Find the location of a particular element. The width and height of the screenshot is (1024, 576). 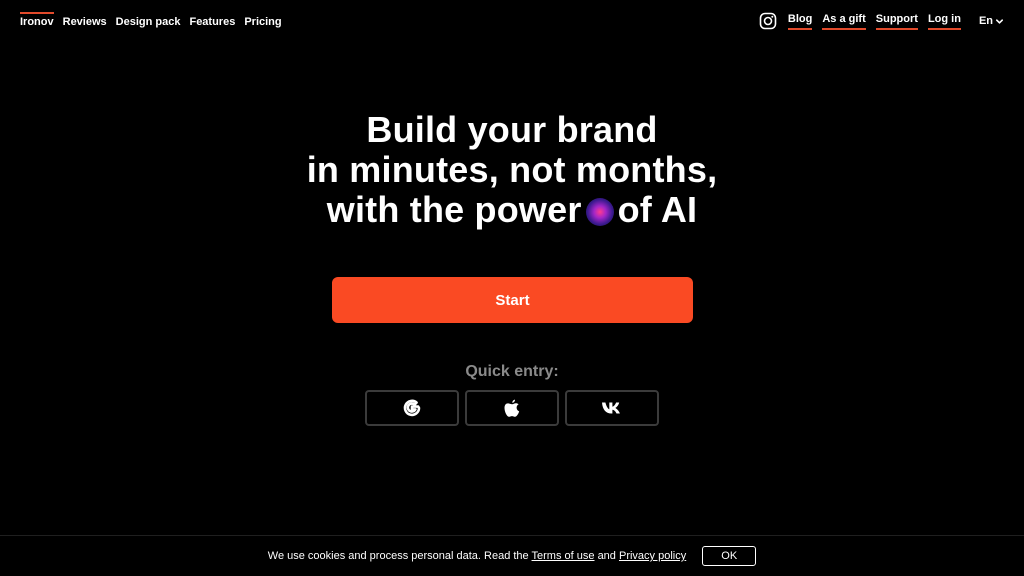

google-login-button is located at coordinates (412, 408).